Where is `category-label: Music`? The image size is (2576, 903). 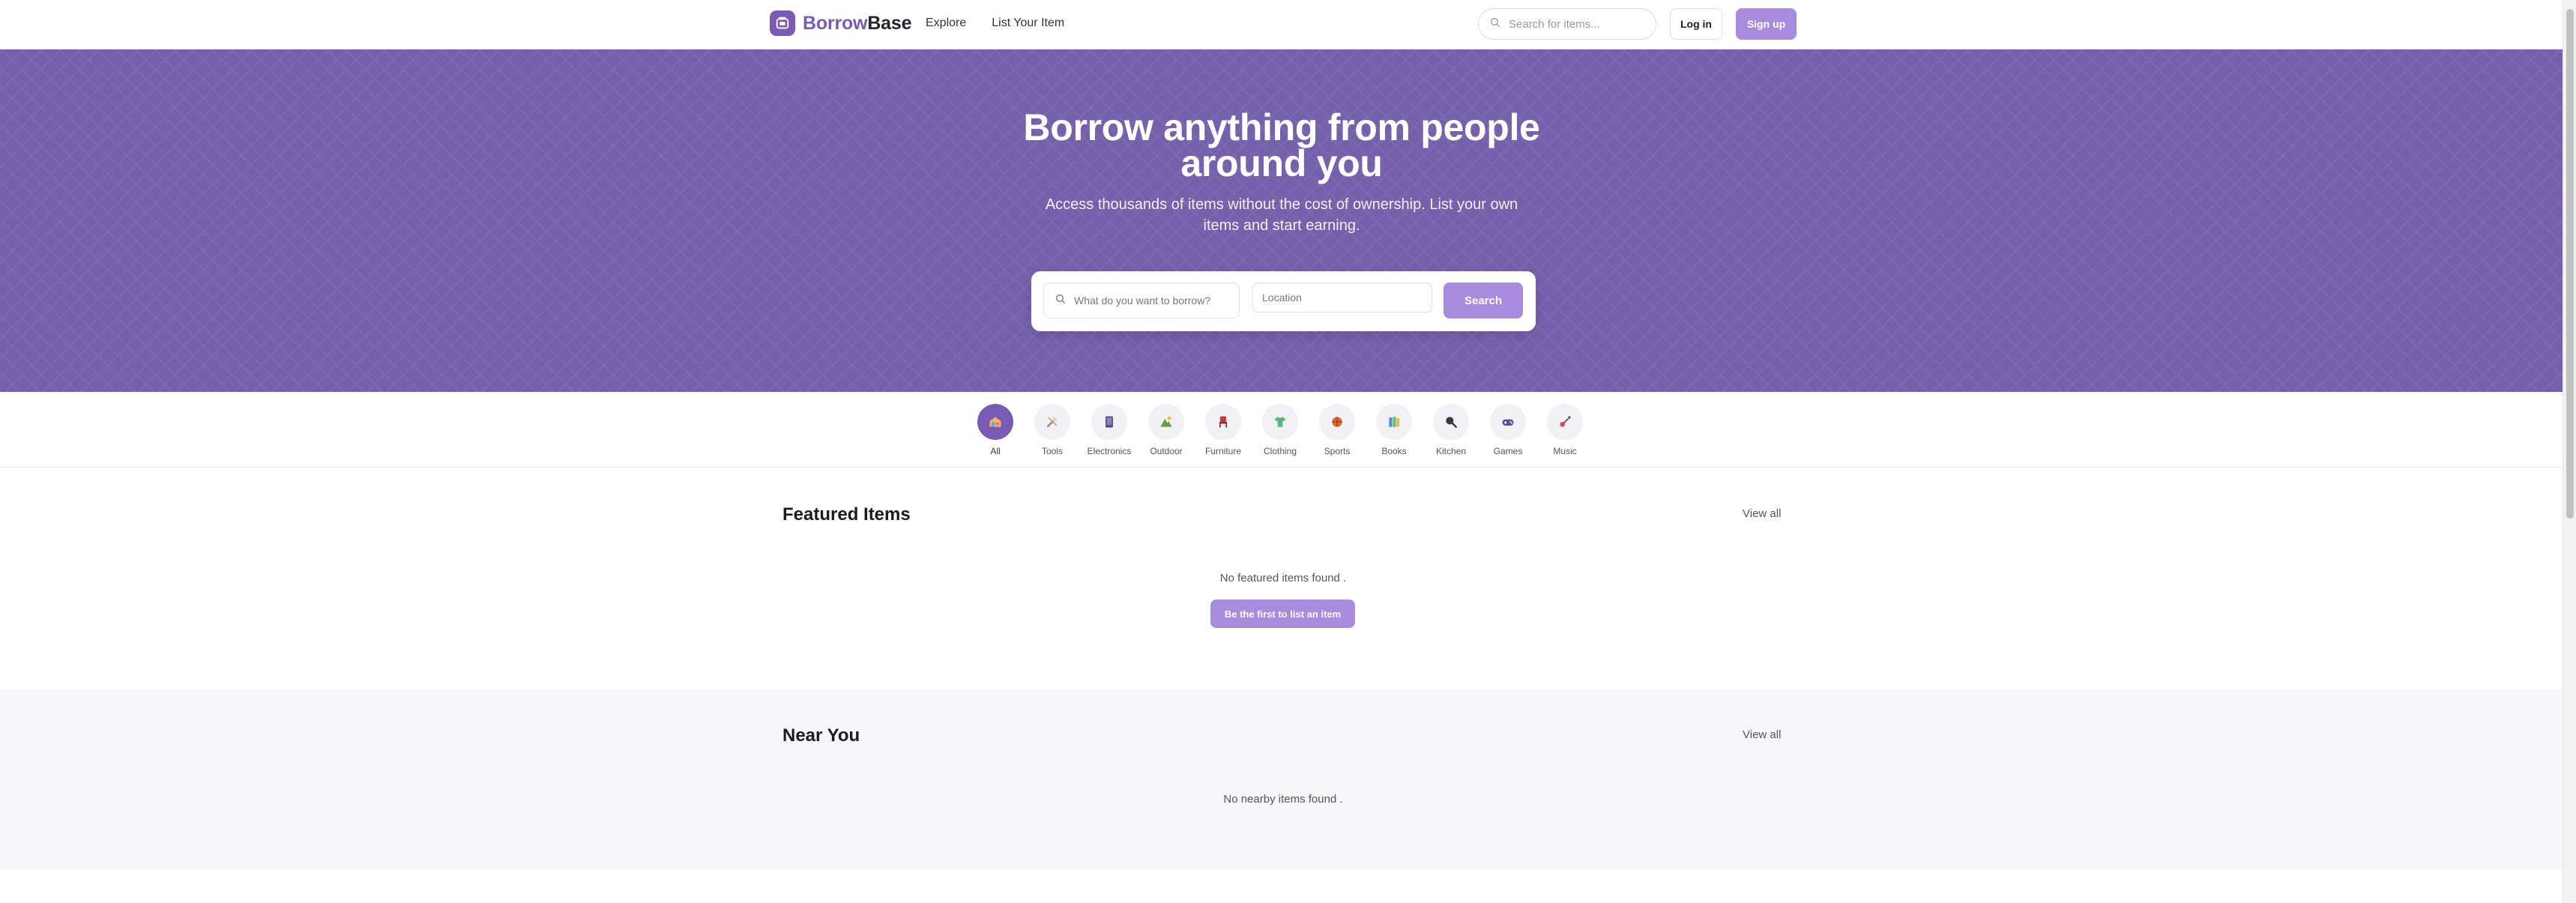
category-label: Music is located at coordinates (1565, 451).